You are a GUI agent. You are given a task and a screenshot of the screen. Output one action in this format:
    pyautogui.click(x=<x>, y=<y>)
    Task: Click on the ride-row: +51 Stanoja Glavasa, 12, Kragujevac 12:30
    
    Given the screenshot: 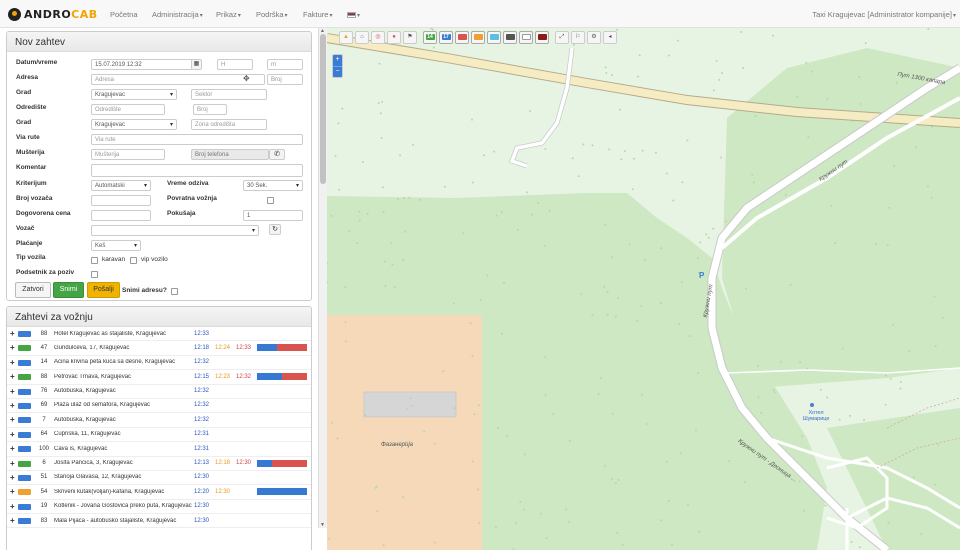 What is the action you would take?
    pyautogui.click(x=159, y=478)
    